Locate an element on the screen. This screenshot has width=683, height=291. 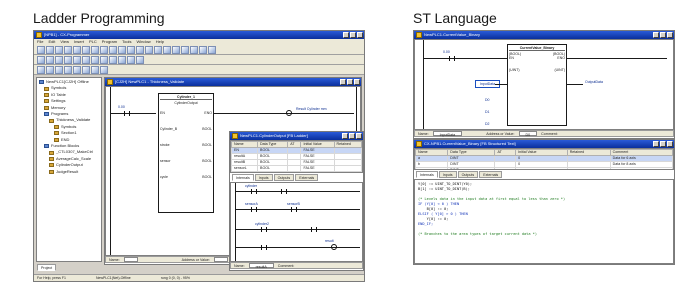
nc-coil-icon is located at coordinates (86, 60).